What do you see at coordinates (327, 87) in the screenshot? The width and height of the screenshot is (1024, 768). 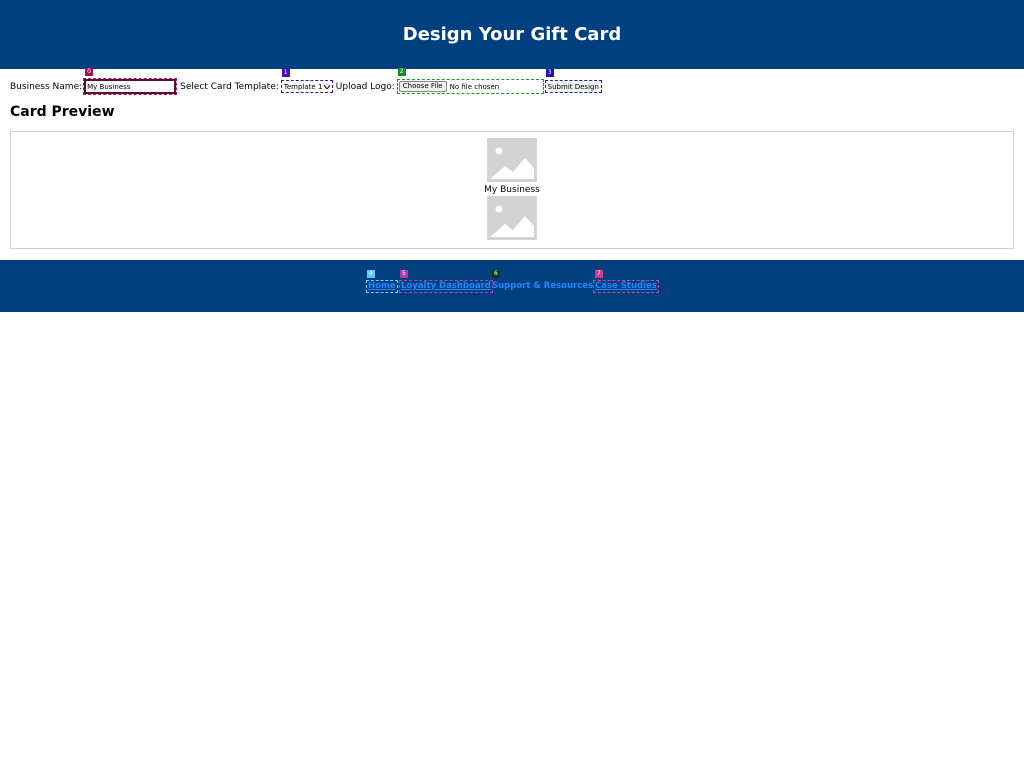 I see `chevron-down-icon` at bounding box center [327, 87].